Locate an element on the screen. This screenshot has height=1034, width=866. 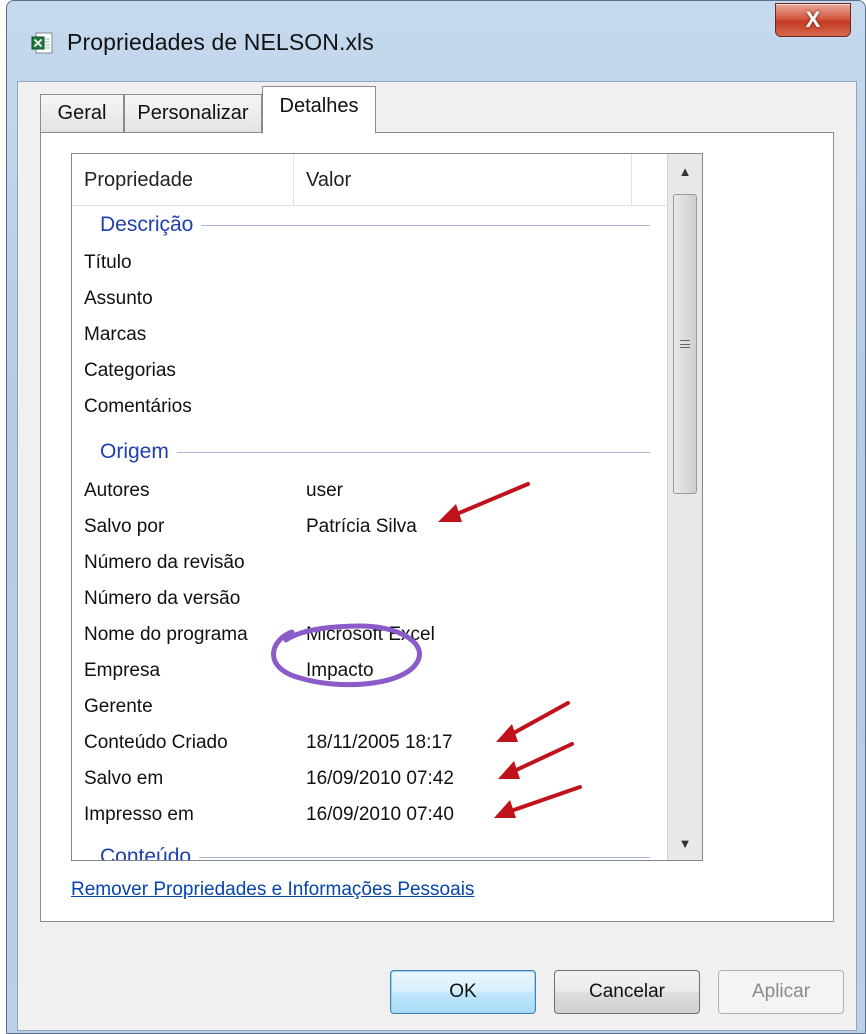
list-item: Salvo por Patrícia Silva is located at coordinates (369, 530).